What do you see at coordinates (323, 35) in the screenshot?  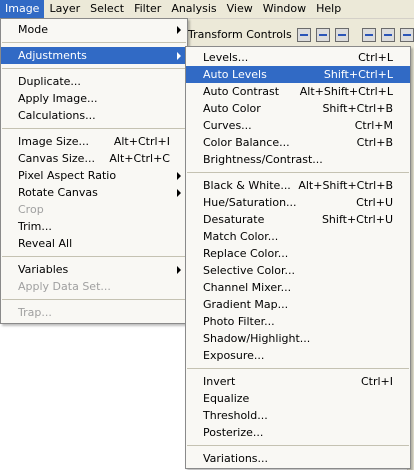 I see `align-vertical-center-icon` at bounding box center [323, 35].